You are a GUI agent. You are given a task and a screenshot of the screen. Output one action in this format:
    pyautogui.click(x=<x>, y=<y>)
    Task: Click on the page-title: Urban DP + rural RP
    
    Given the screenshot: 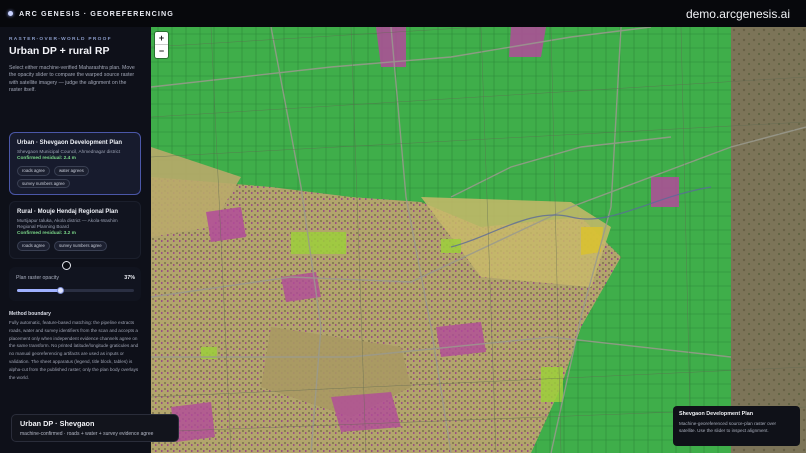 What is the action you would take?
    pyautogui.click(x=59, y=51)
    